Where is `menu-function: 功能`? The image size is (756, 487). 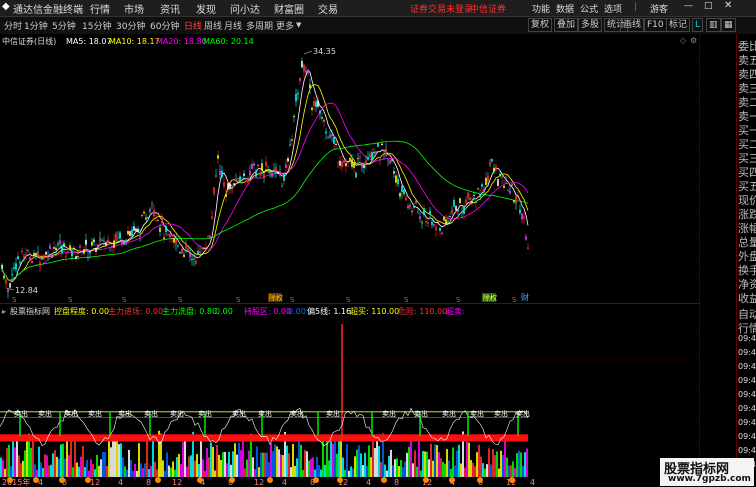 menu-function: 功能 is located at coordinates (541, 8).